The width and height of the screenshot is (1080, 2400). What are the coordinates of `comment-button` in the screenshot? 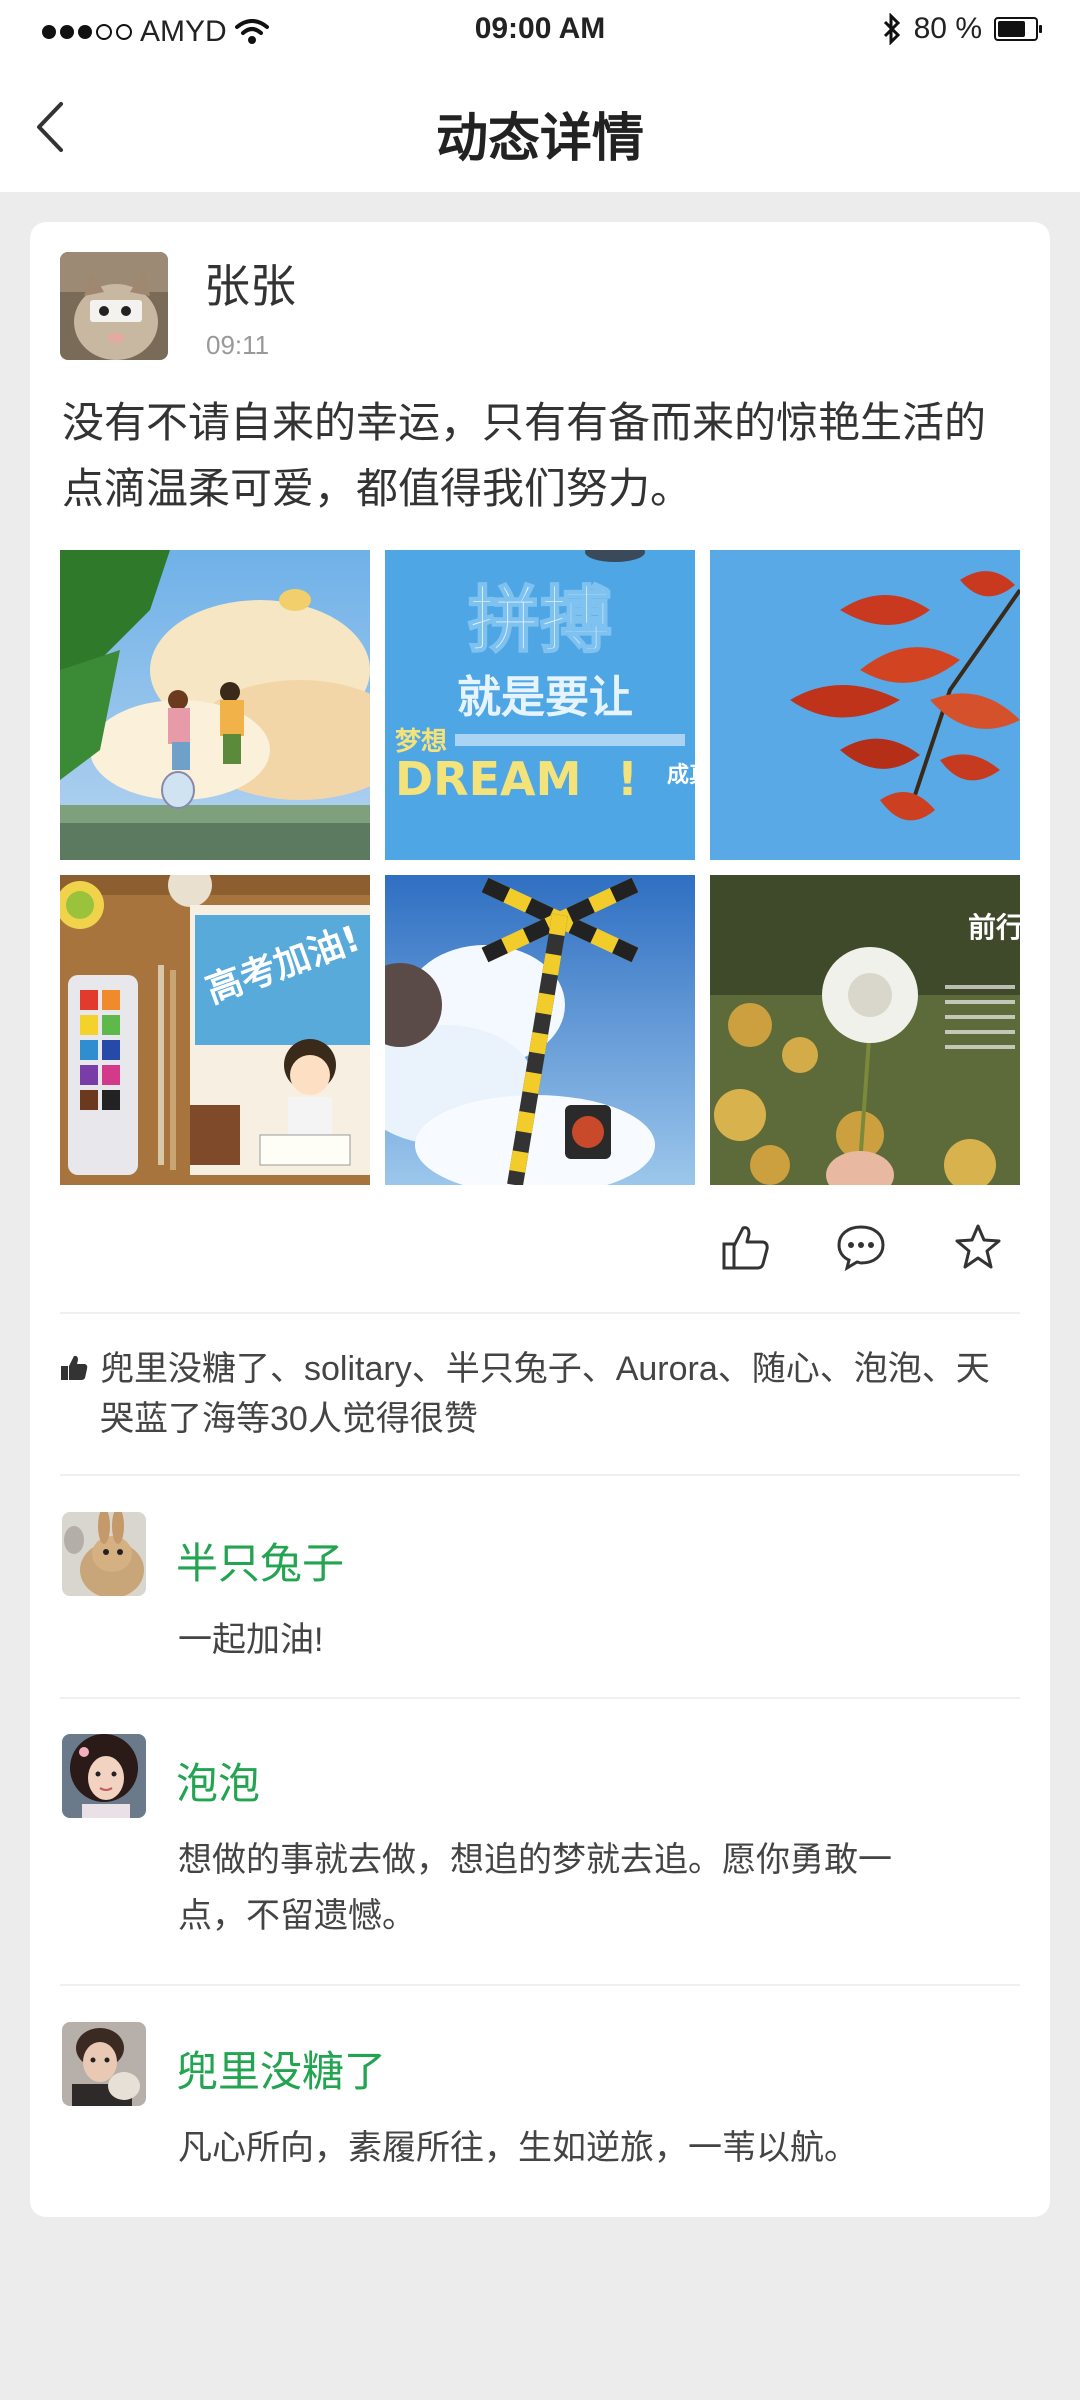 It's located at (861, 1247).